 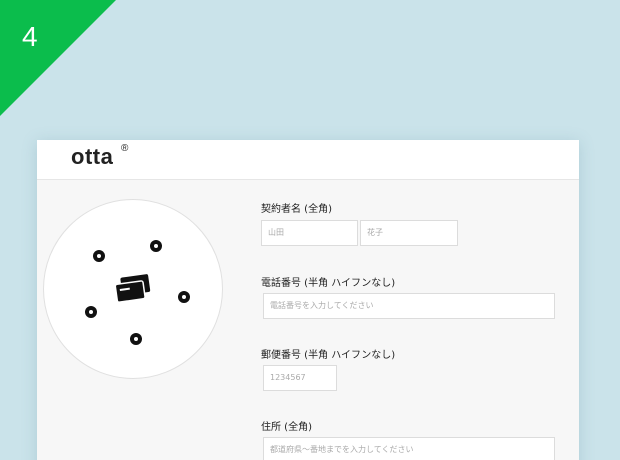 What do you see at coordinates (409, 233) in the screenshot?
I see `first-name-input: 花子` at bounding box center [409, 233].